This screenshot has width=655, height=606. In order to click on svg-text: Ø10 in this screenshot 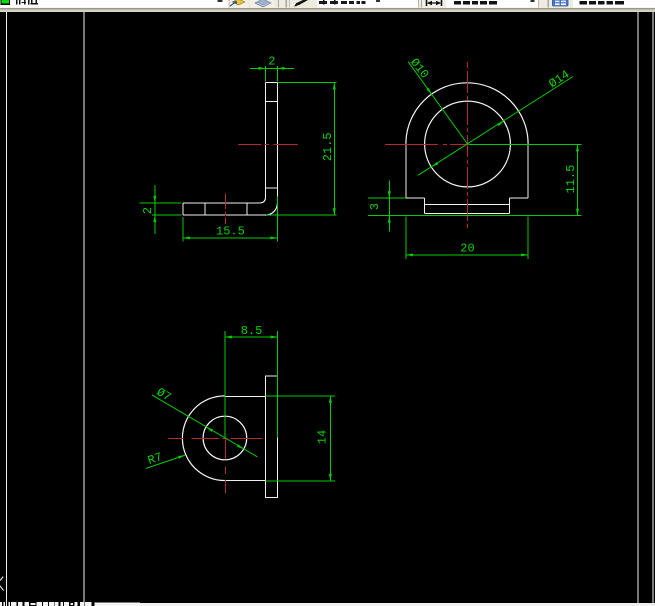, I will do `click(419, 69)`.